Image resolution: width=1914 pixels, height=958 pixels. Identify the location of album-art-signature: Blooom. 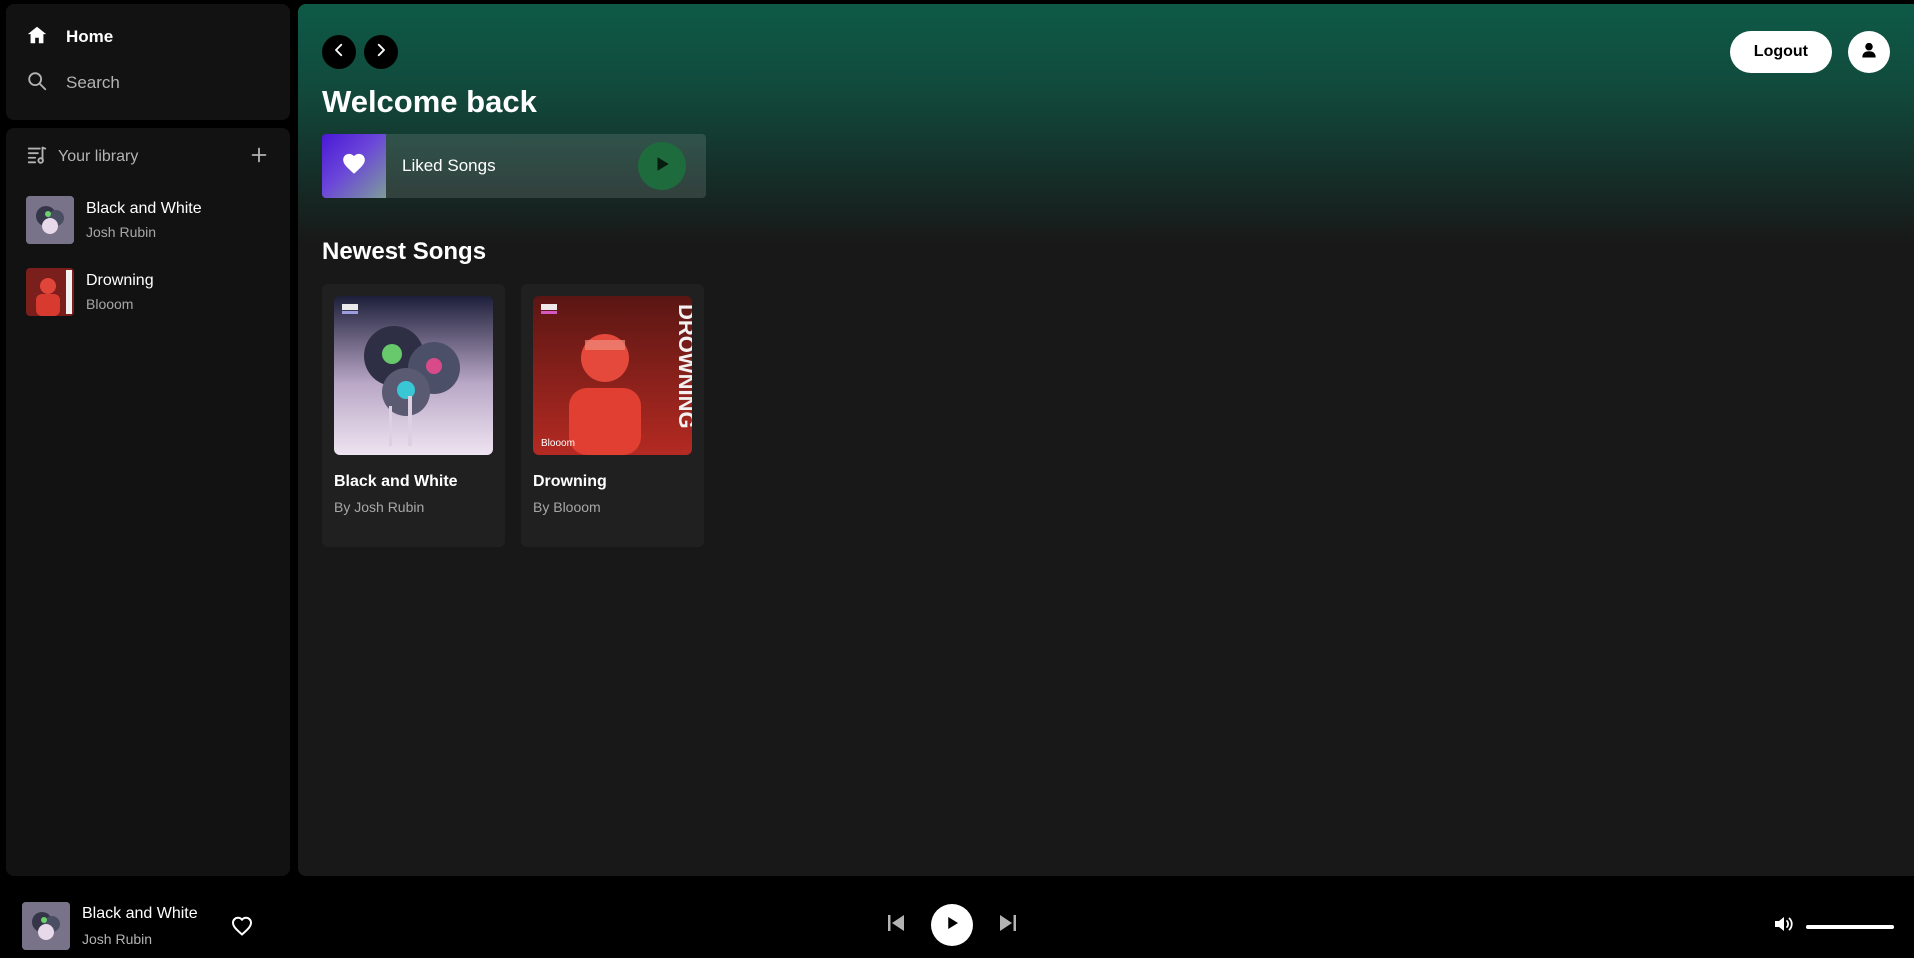
(558, 443).